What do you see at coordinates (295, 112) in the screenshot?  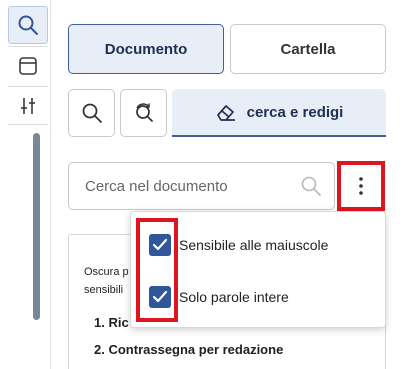 I see `redact-mode-label: cerca e redigi` at bounding box center [295, 112].